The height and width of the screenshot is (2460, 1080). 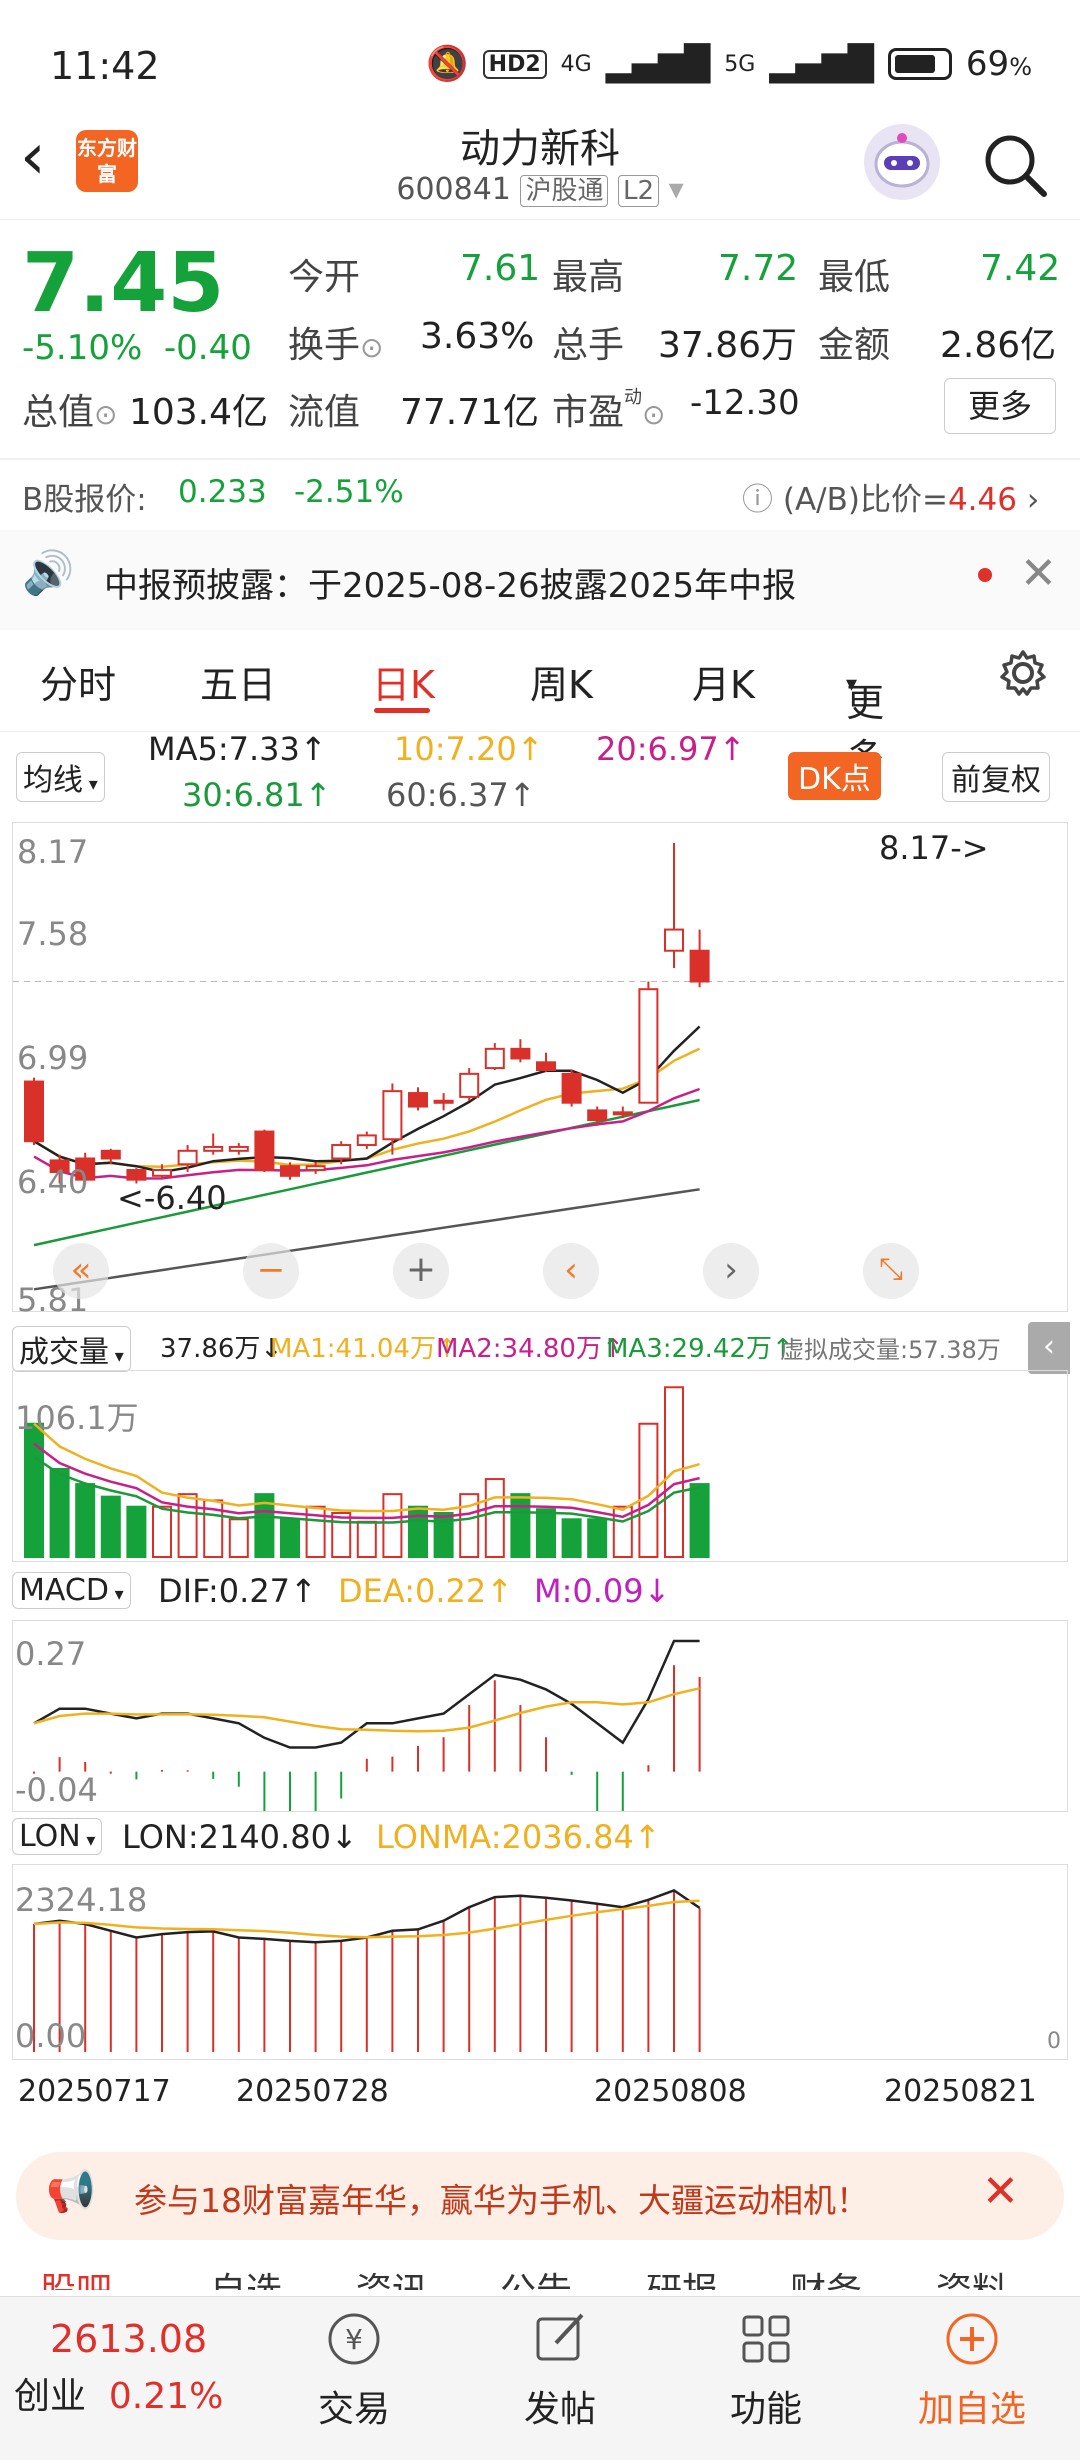 What do you see at coordinates (71, 1590) in the screenshot?
I see `macd-indicator-select: MACD ▾` at bounding box center [71, 1590].